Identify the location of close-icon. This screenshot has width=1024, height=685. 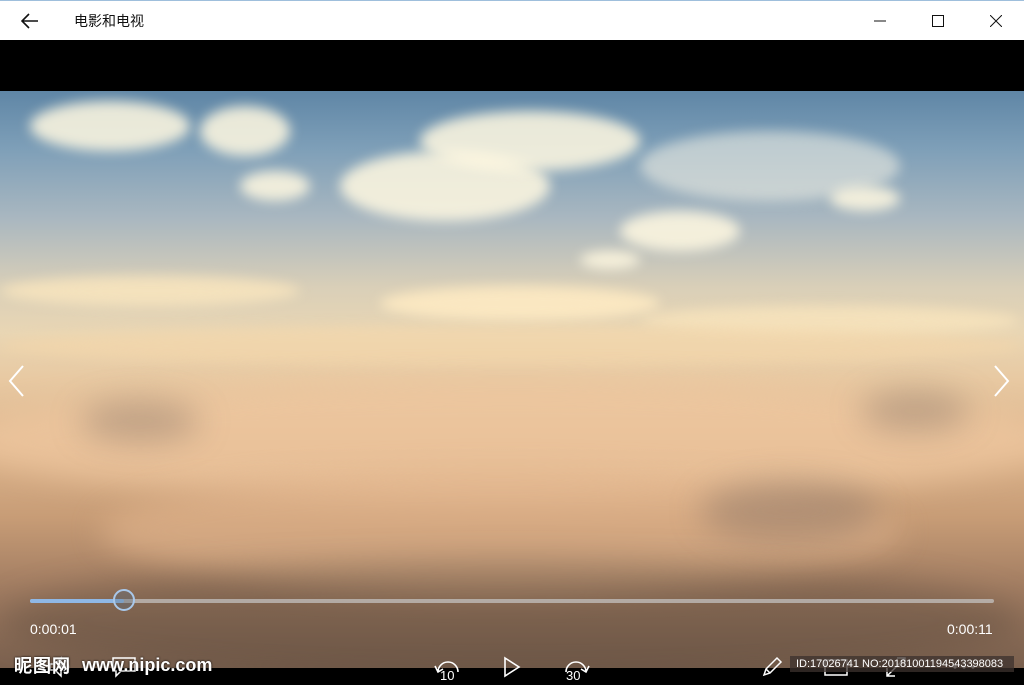
(996, 20).